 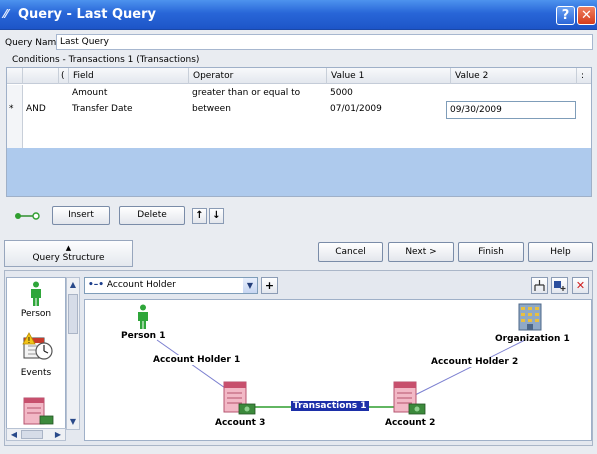 What do you see at coordinates (87, 14) in the screenshot?
I see `window-title: Query - Last Query` at bounding box center [87, 14].